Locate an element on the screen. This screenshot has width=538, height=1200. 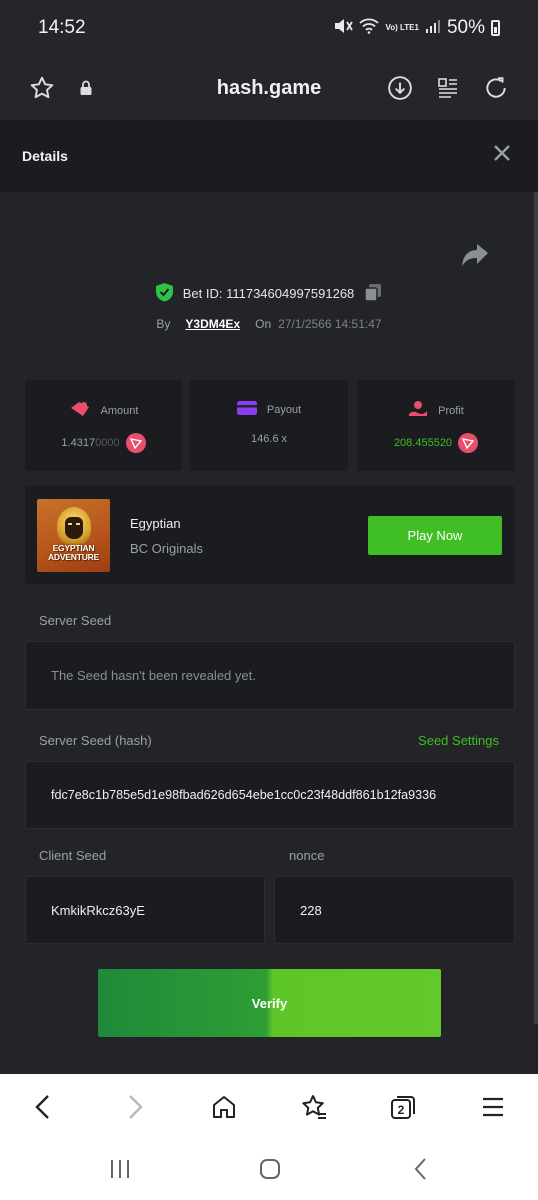
by-label: By is located at coordinates (163, 324).